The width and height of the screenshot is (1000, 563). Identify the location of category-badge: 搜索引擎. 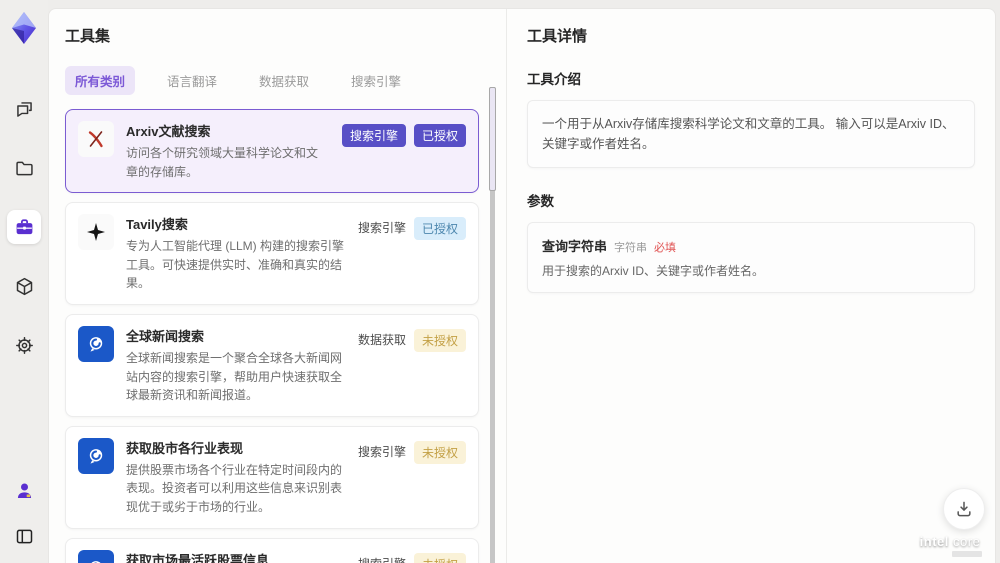
(373, 135).